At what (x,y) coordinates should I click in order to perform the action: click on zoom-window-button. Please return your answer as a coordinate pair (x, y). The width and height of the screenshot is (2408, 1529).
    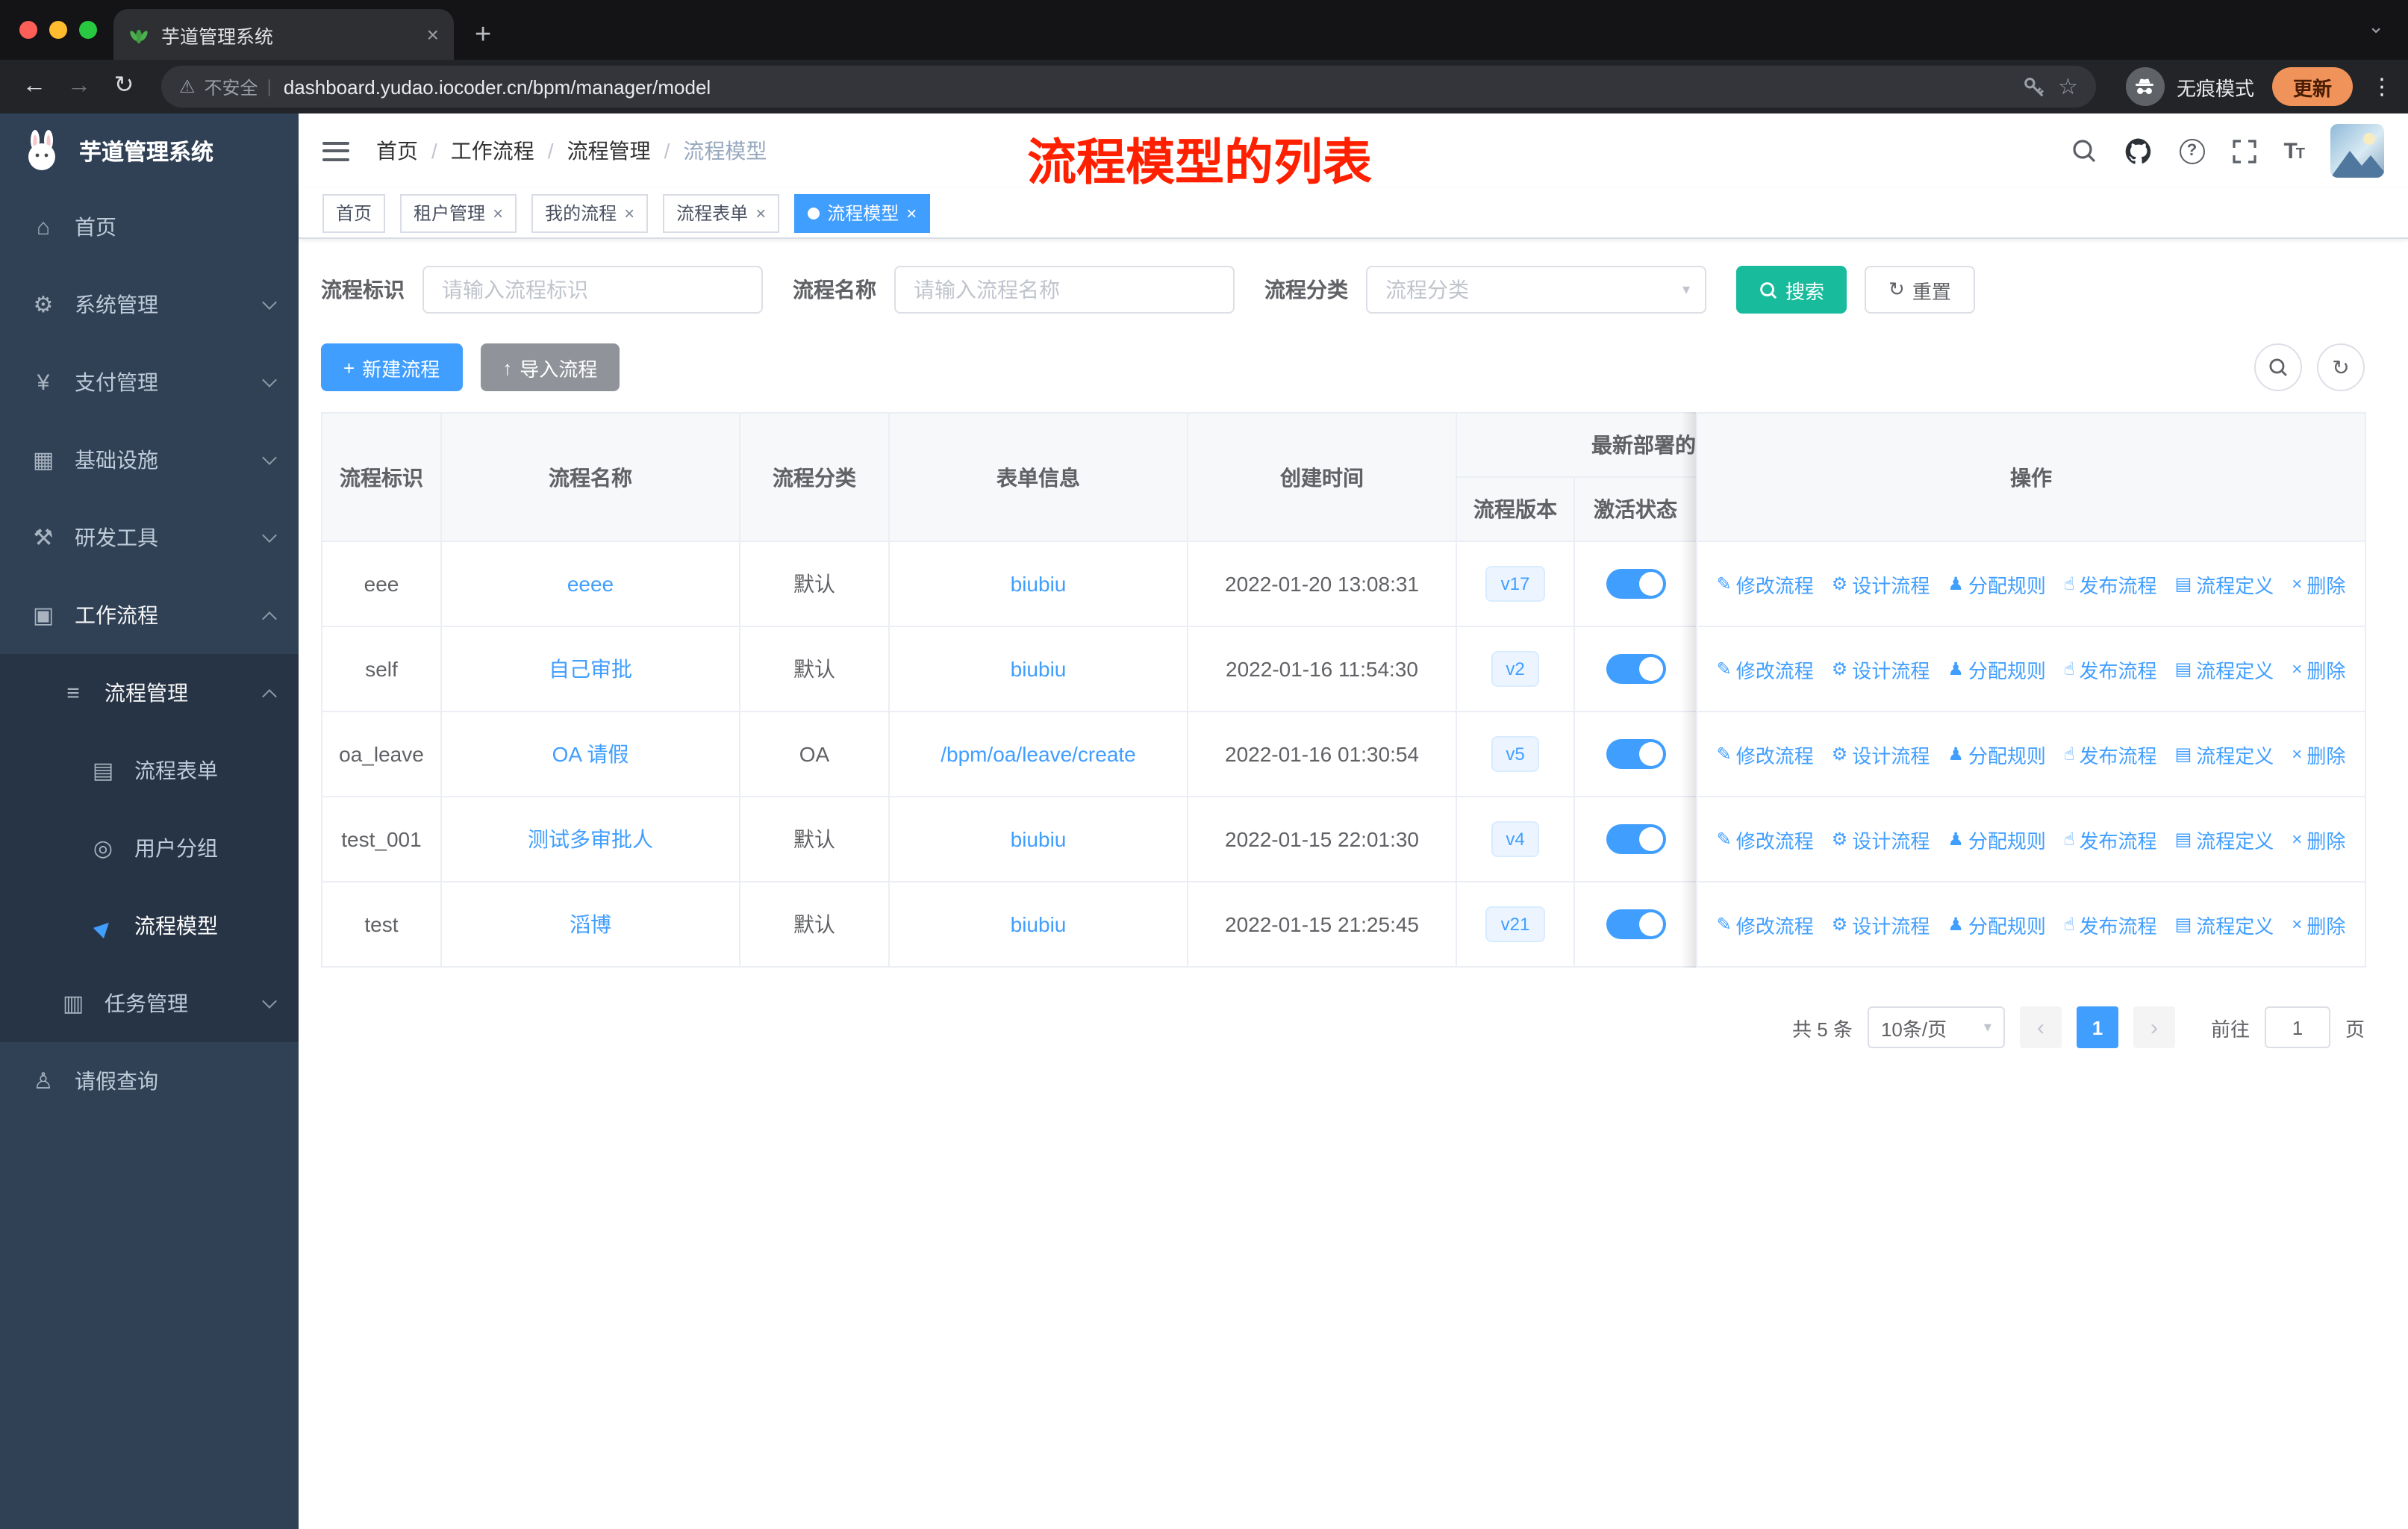
    Looking at the image, I should click on (88, 30).